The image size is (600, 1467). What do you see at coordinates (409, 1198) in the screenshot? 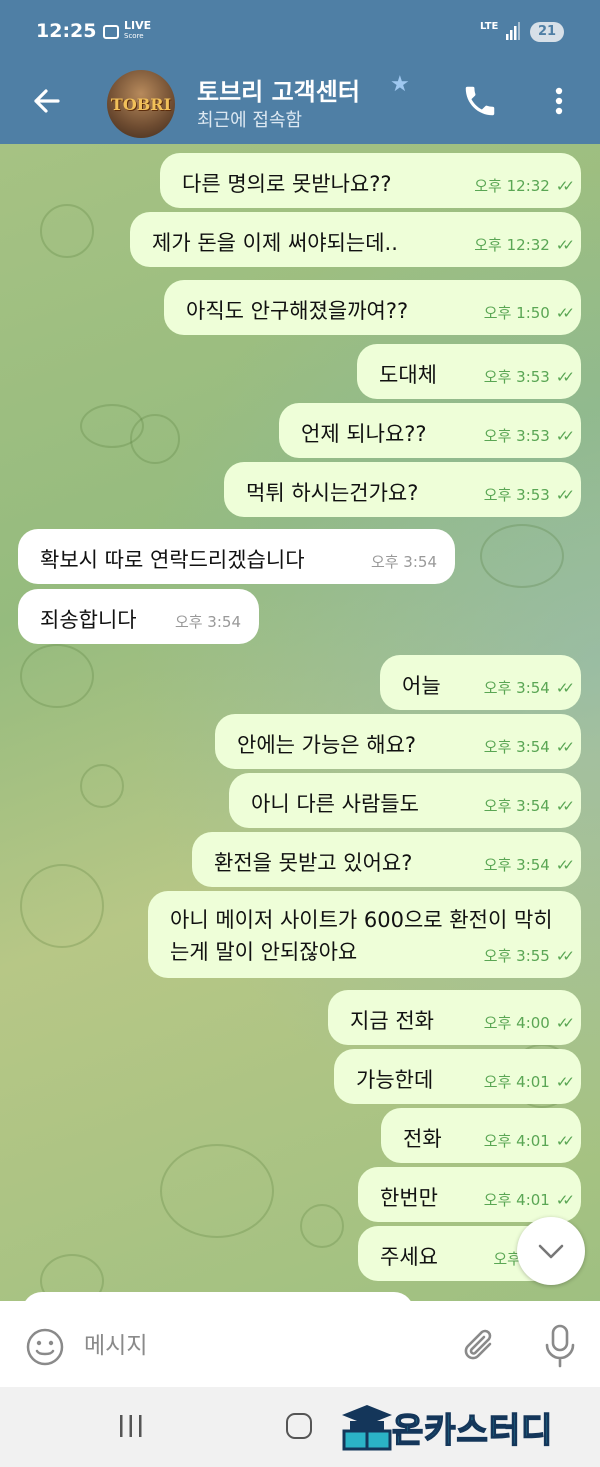
I see `message-text: 한번만` at bounding box center [409, 1198].